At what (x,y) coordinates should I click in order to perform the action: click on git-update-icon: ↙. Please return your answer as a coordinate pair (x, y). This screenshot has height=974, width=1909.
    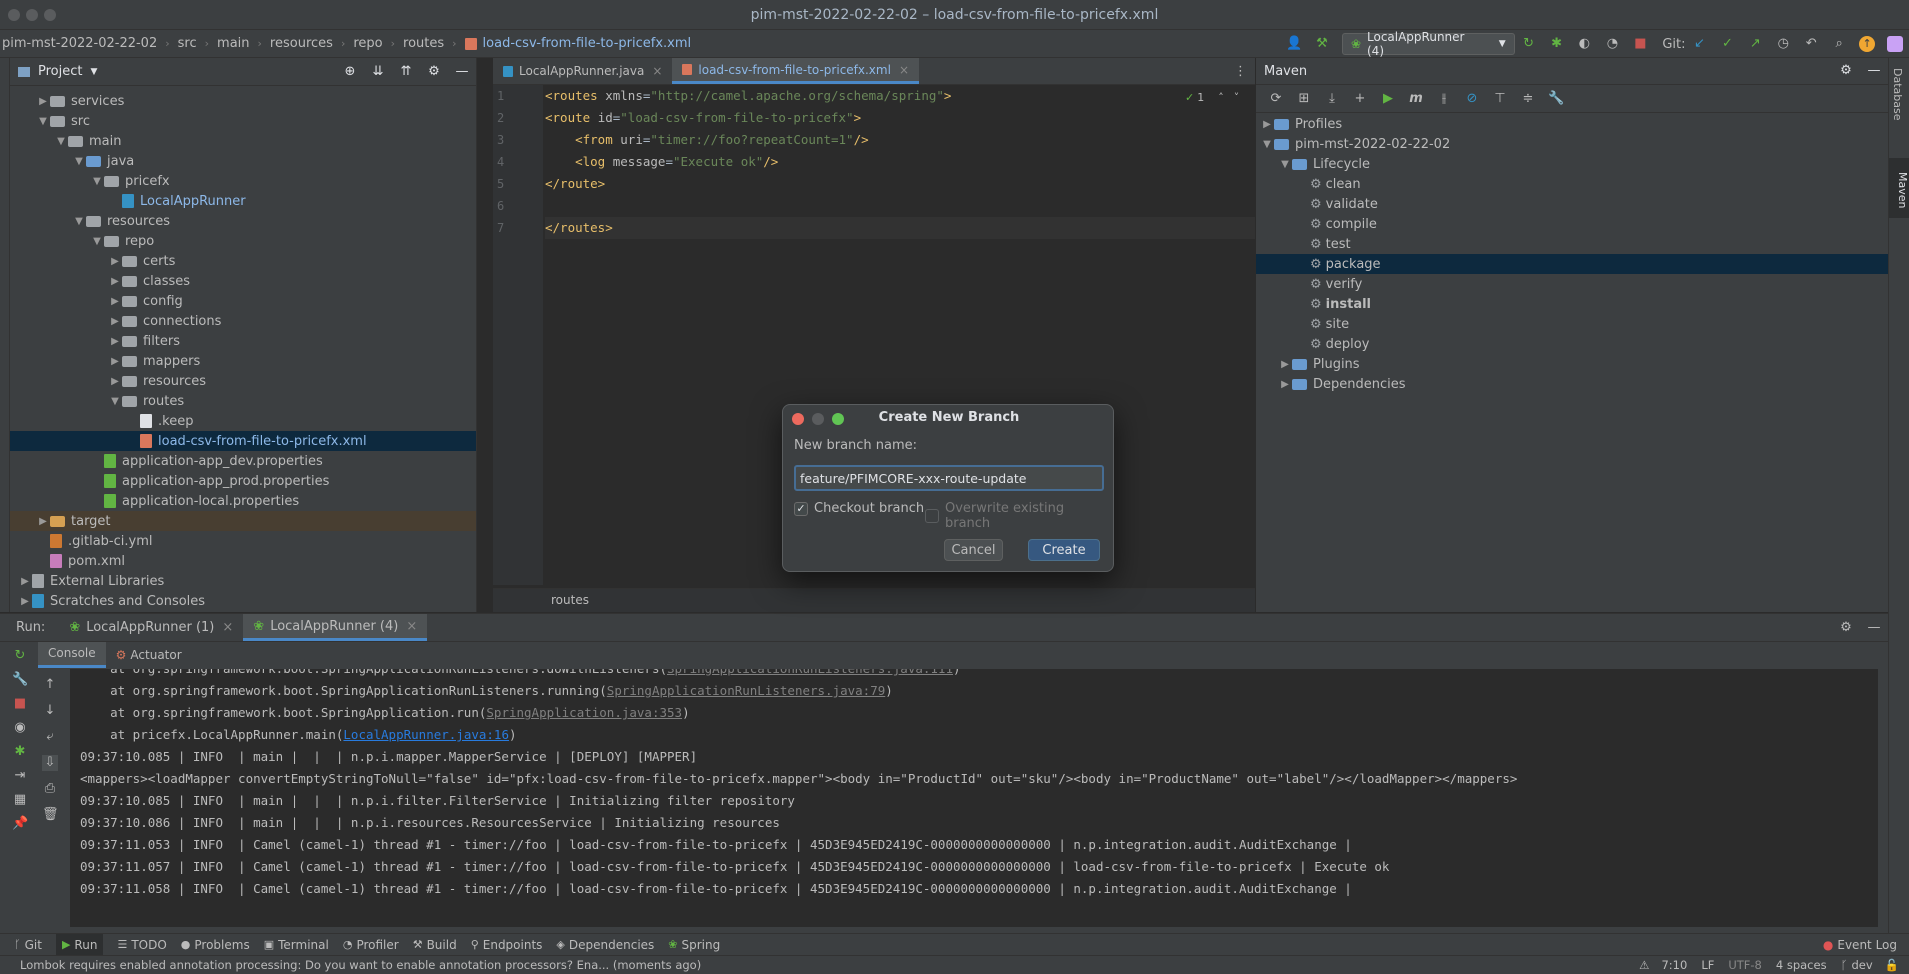
    Looking at the image, I should click on (1699, 44).